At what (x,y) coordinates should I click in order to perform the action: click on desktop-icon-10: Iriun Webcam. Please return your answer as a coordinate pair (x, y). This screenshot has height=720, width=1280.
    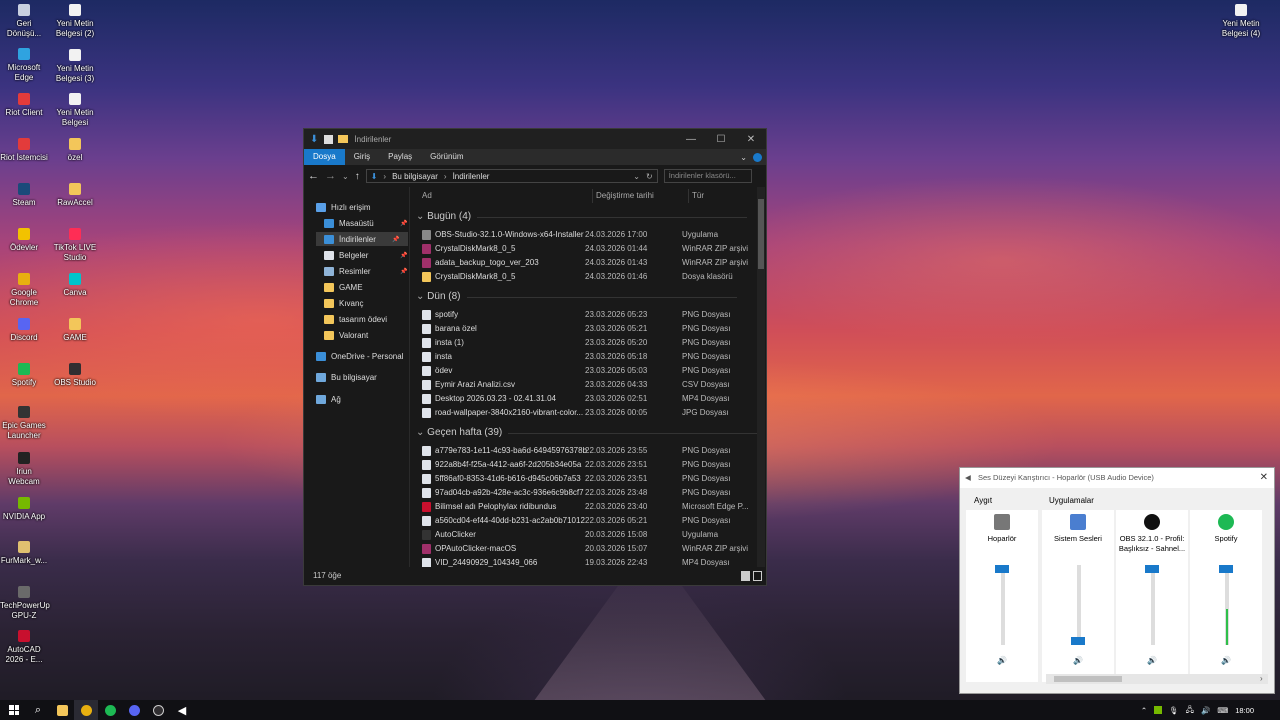
    Looking at the image, I should click on (24, 469).